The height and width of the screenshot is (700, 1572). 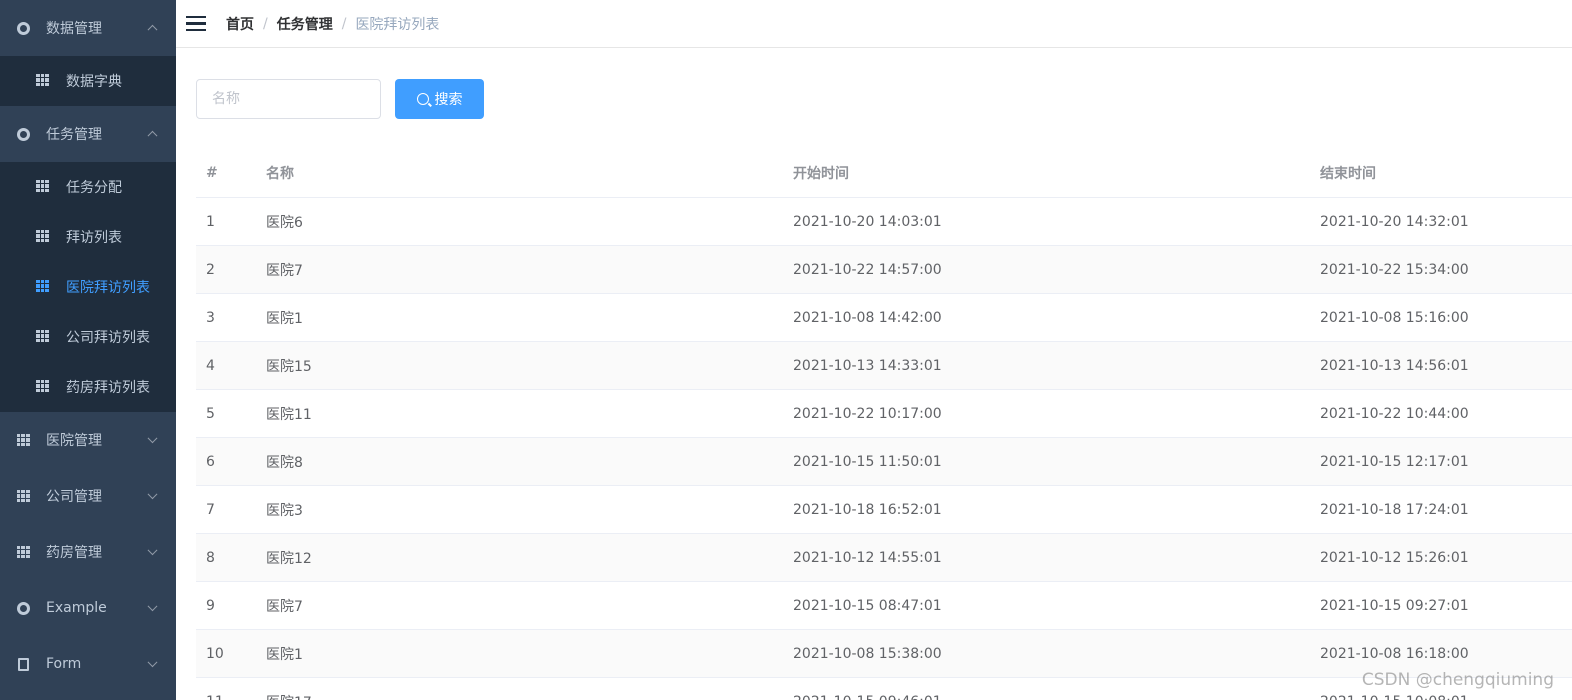 What do you see at coordinates (397, 24) in the screenshot?
I see `breadcrumb-current: 医院拜访列表` at bounding box center [397, 24].